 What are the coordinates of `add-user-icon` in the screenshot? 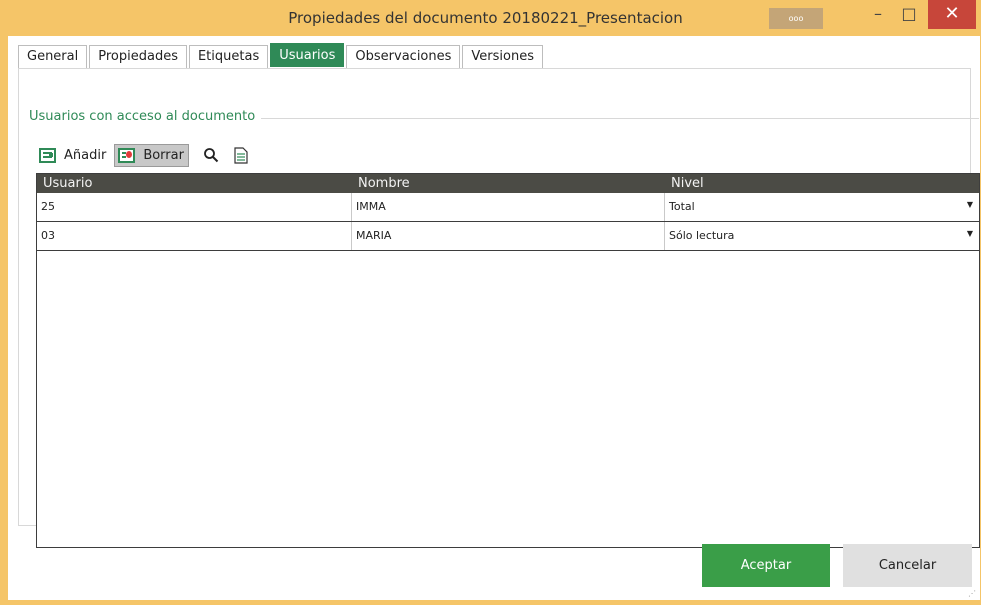 It's located at (47, 155).